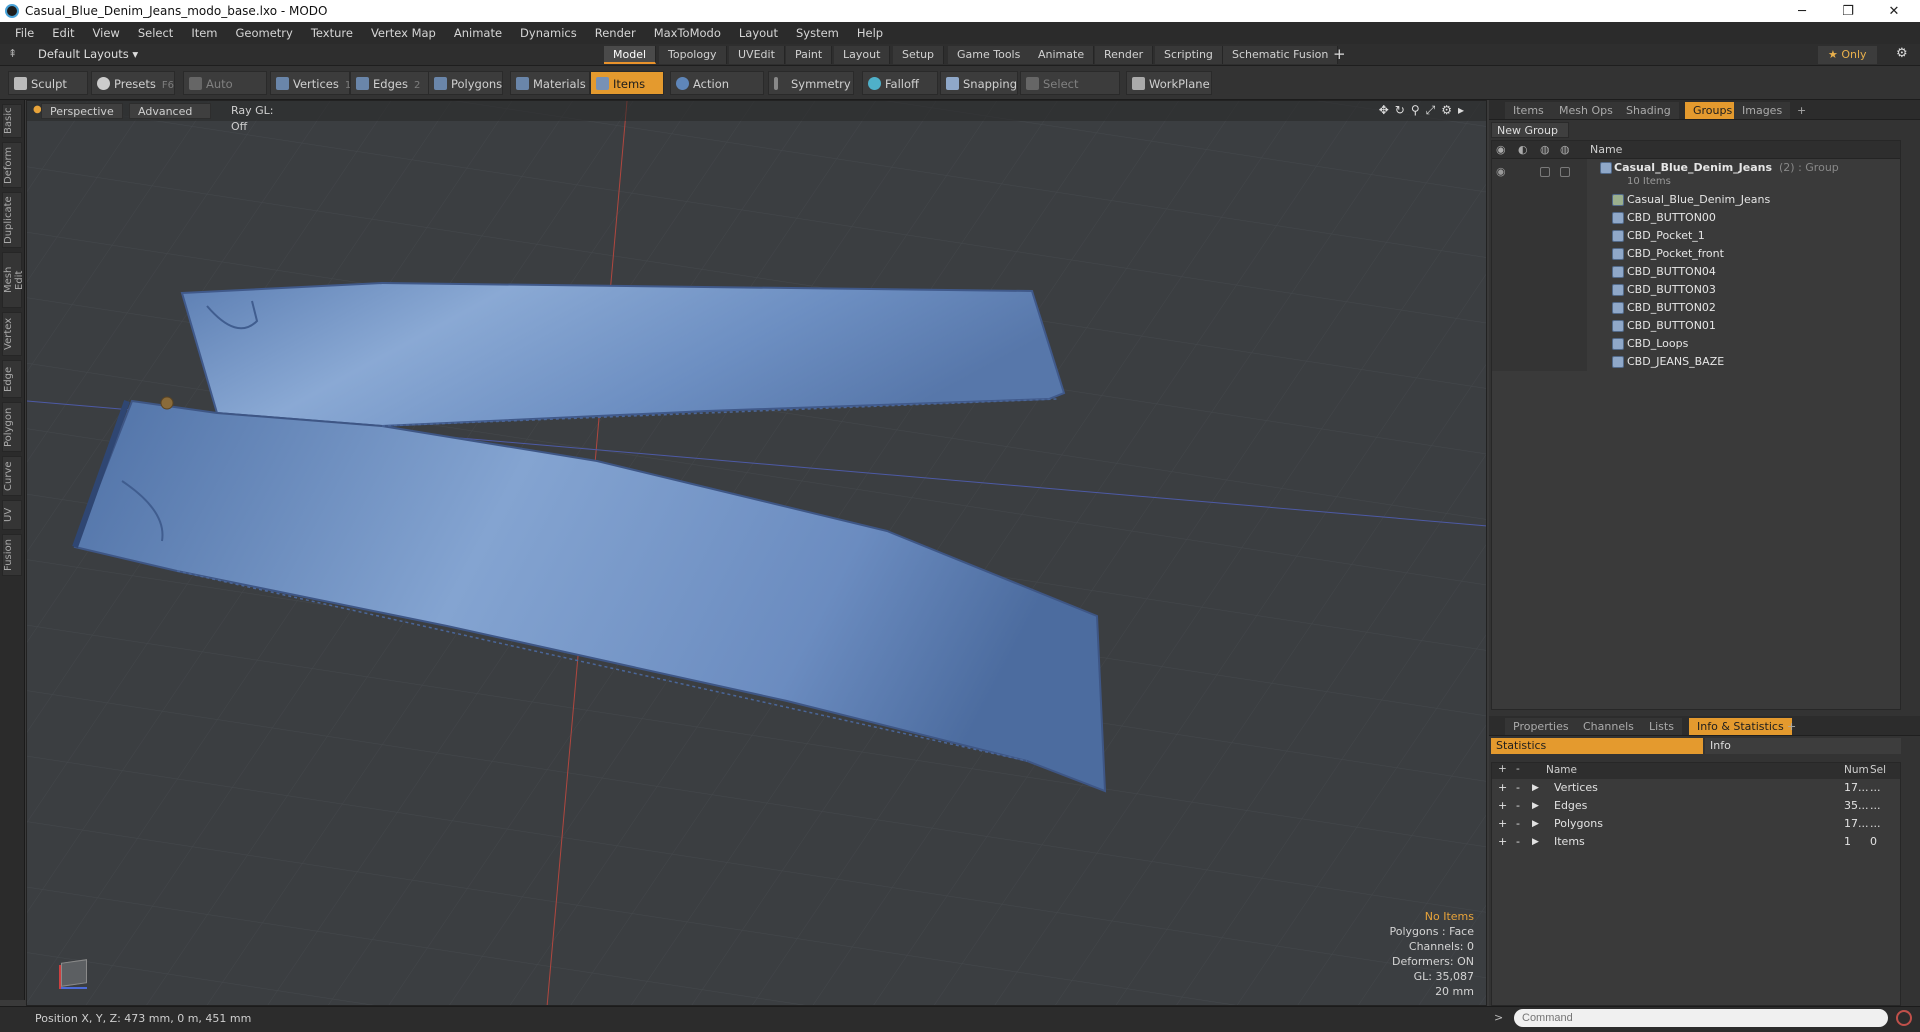 The width and height of the screenshot is (1920, 1032). Describe the element at coordinates (1062, 55) in the screenshot. I see `tab-animate: Animate` at that location.